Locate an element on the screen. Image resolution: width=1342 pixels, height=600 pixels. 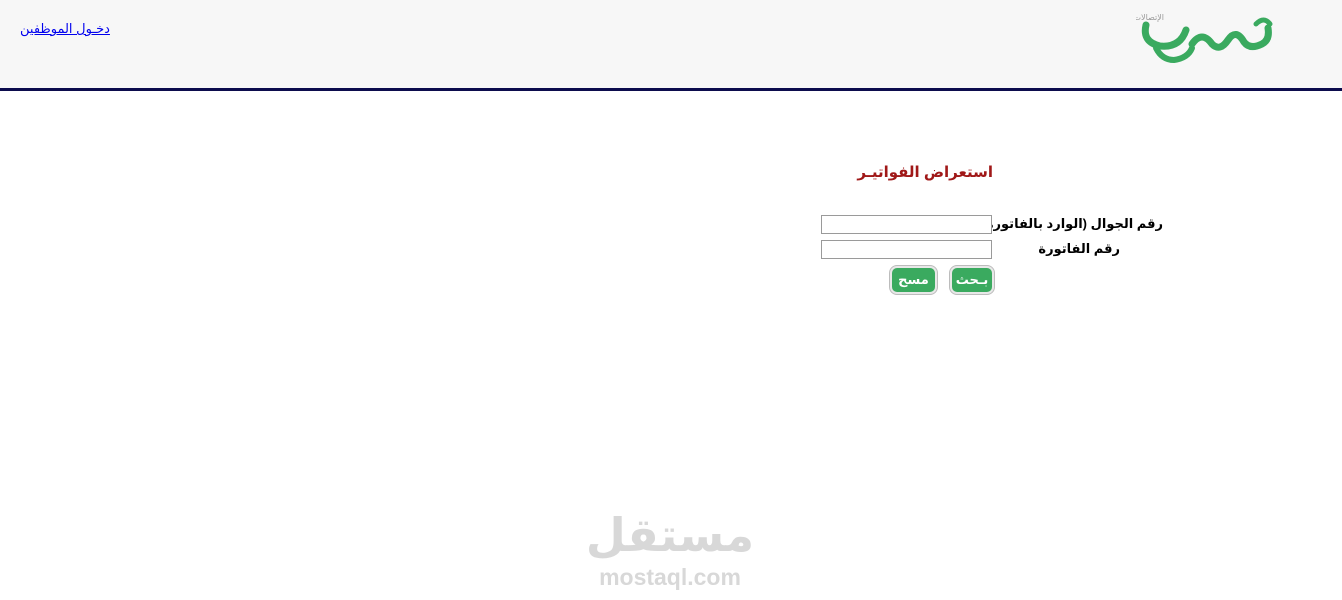
mobile-number-label: رقم الجوال (الوارد بالفاتورة) is located at coordinates (1072, 223).